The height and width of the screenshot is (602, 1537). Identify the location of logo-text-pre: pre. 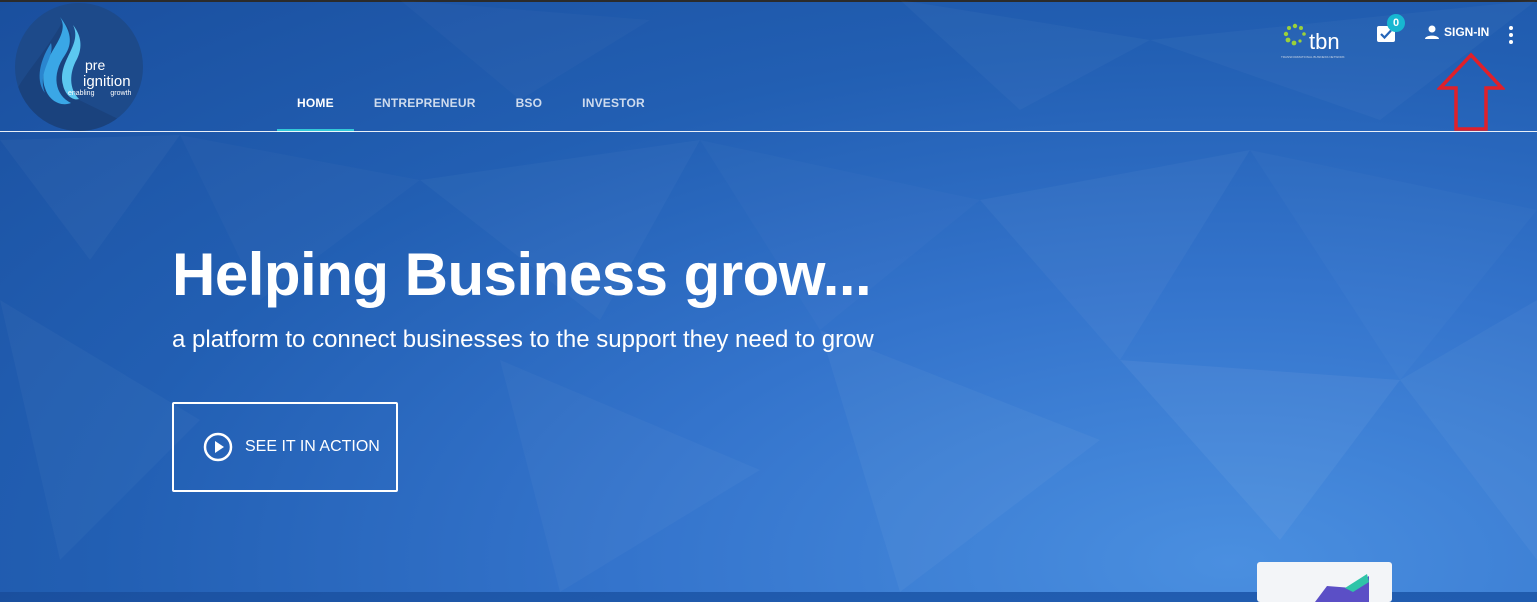
(95, 65).